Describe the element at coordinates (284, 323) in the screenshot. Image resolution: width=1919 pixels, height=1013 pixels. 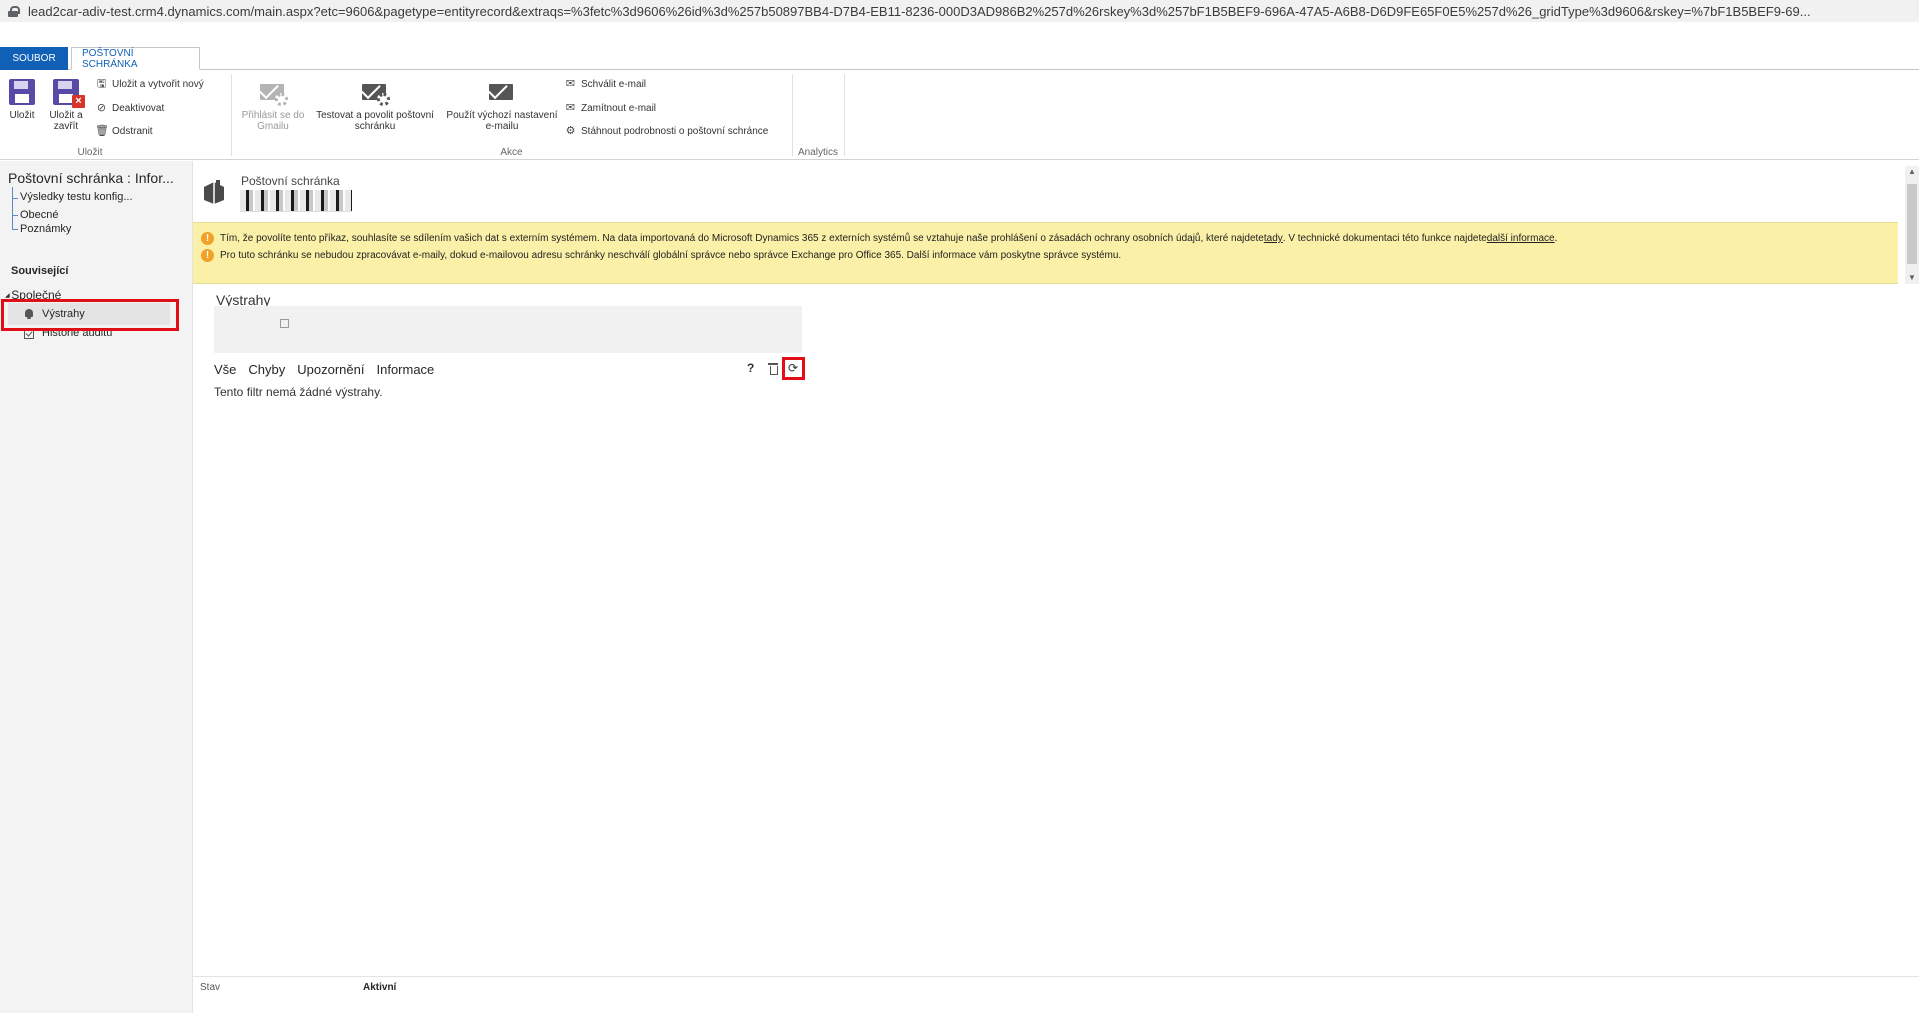
I see `placeholder-image-icon` at that location.